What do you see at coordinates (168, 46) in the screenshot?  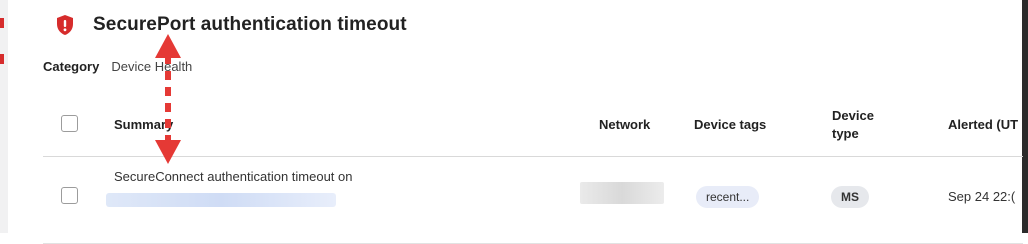 I see `arrowhead-up-icon` at bounding box center [168, 46].